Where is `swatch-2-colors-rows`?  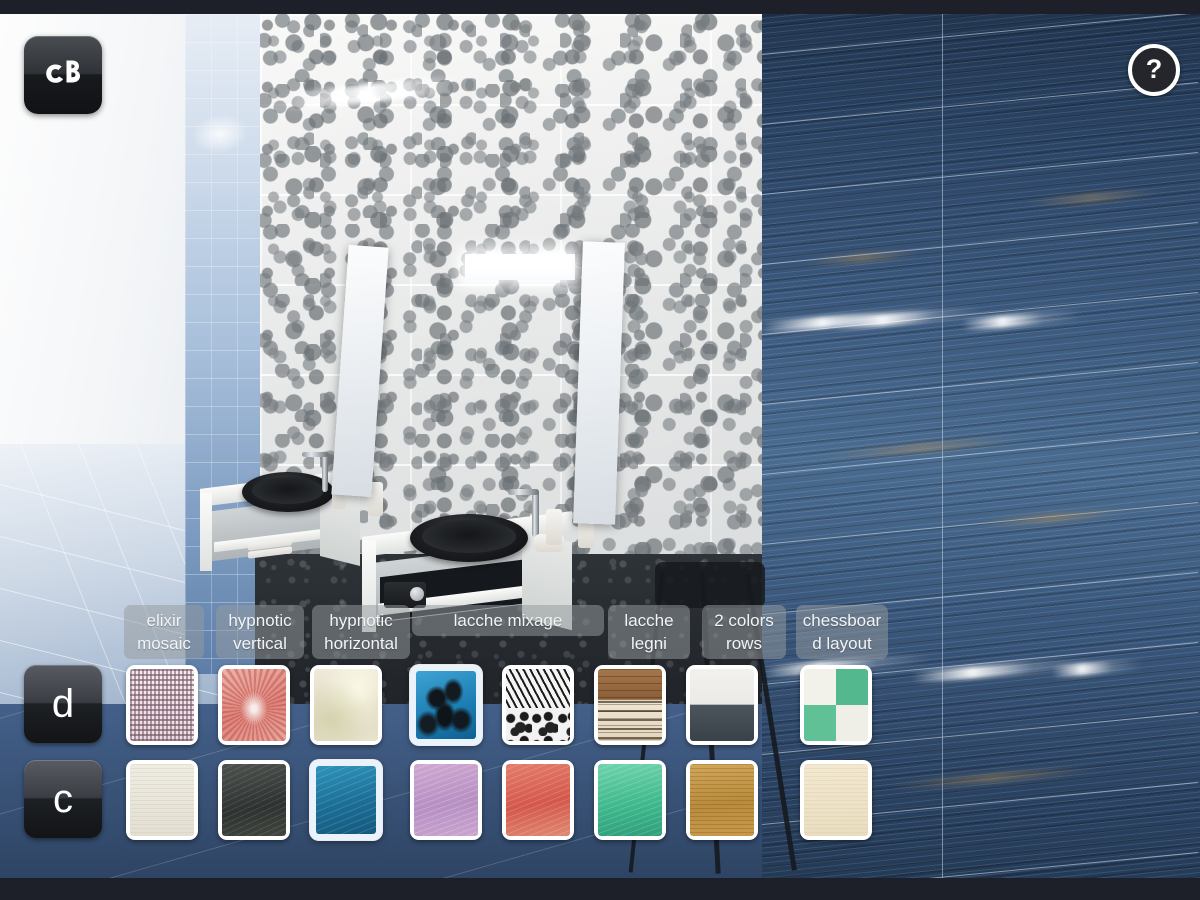
swatch-2-colors-rows is located at coordinates (722, 705).